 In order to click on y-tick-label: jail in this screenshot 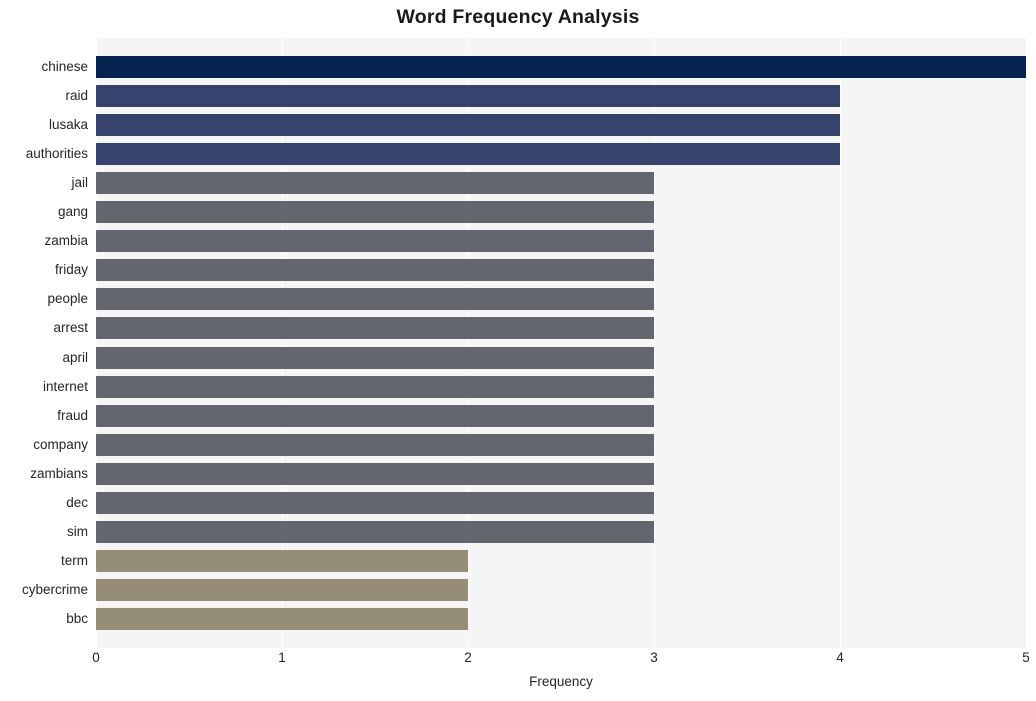, I will do `click(79, 183)`.